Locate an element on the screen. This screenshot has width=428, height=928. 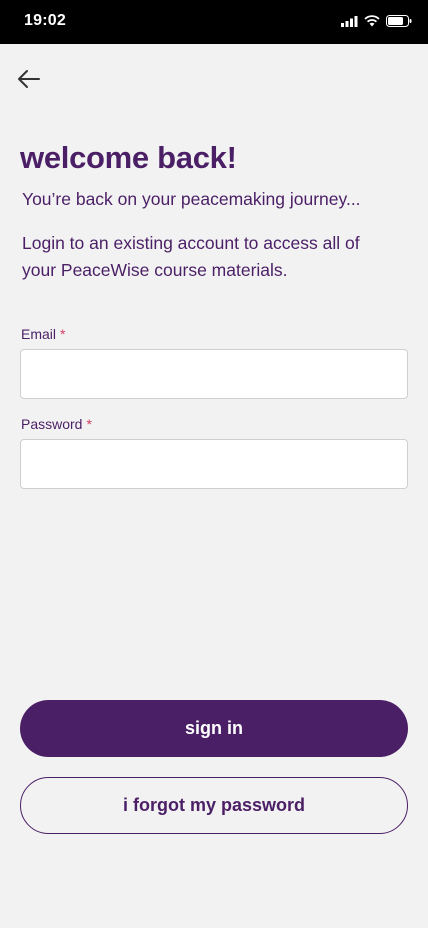
status-bar: 19:02 is located at coordinates (214, 22).